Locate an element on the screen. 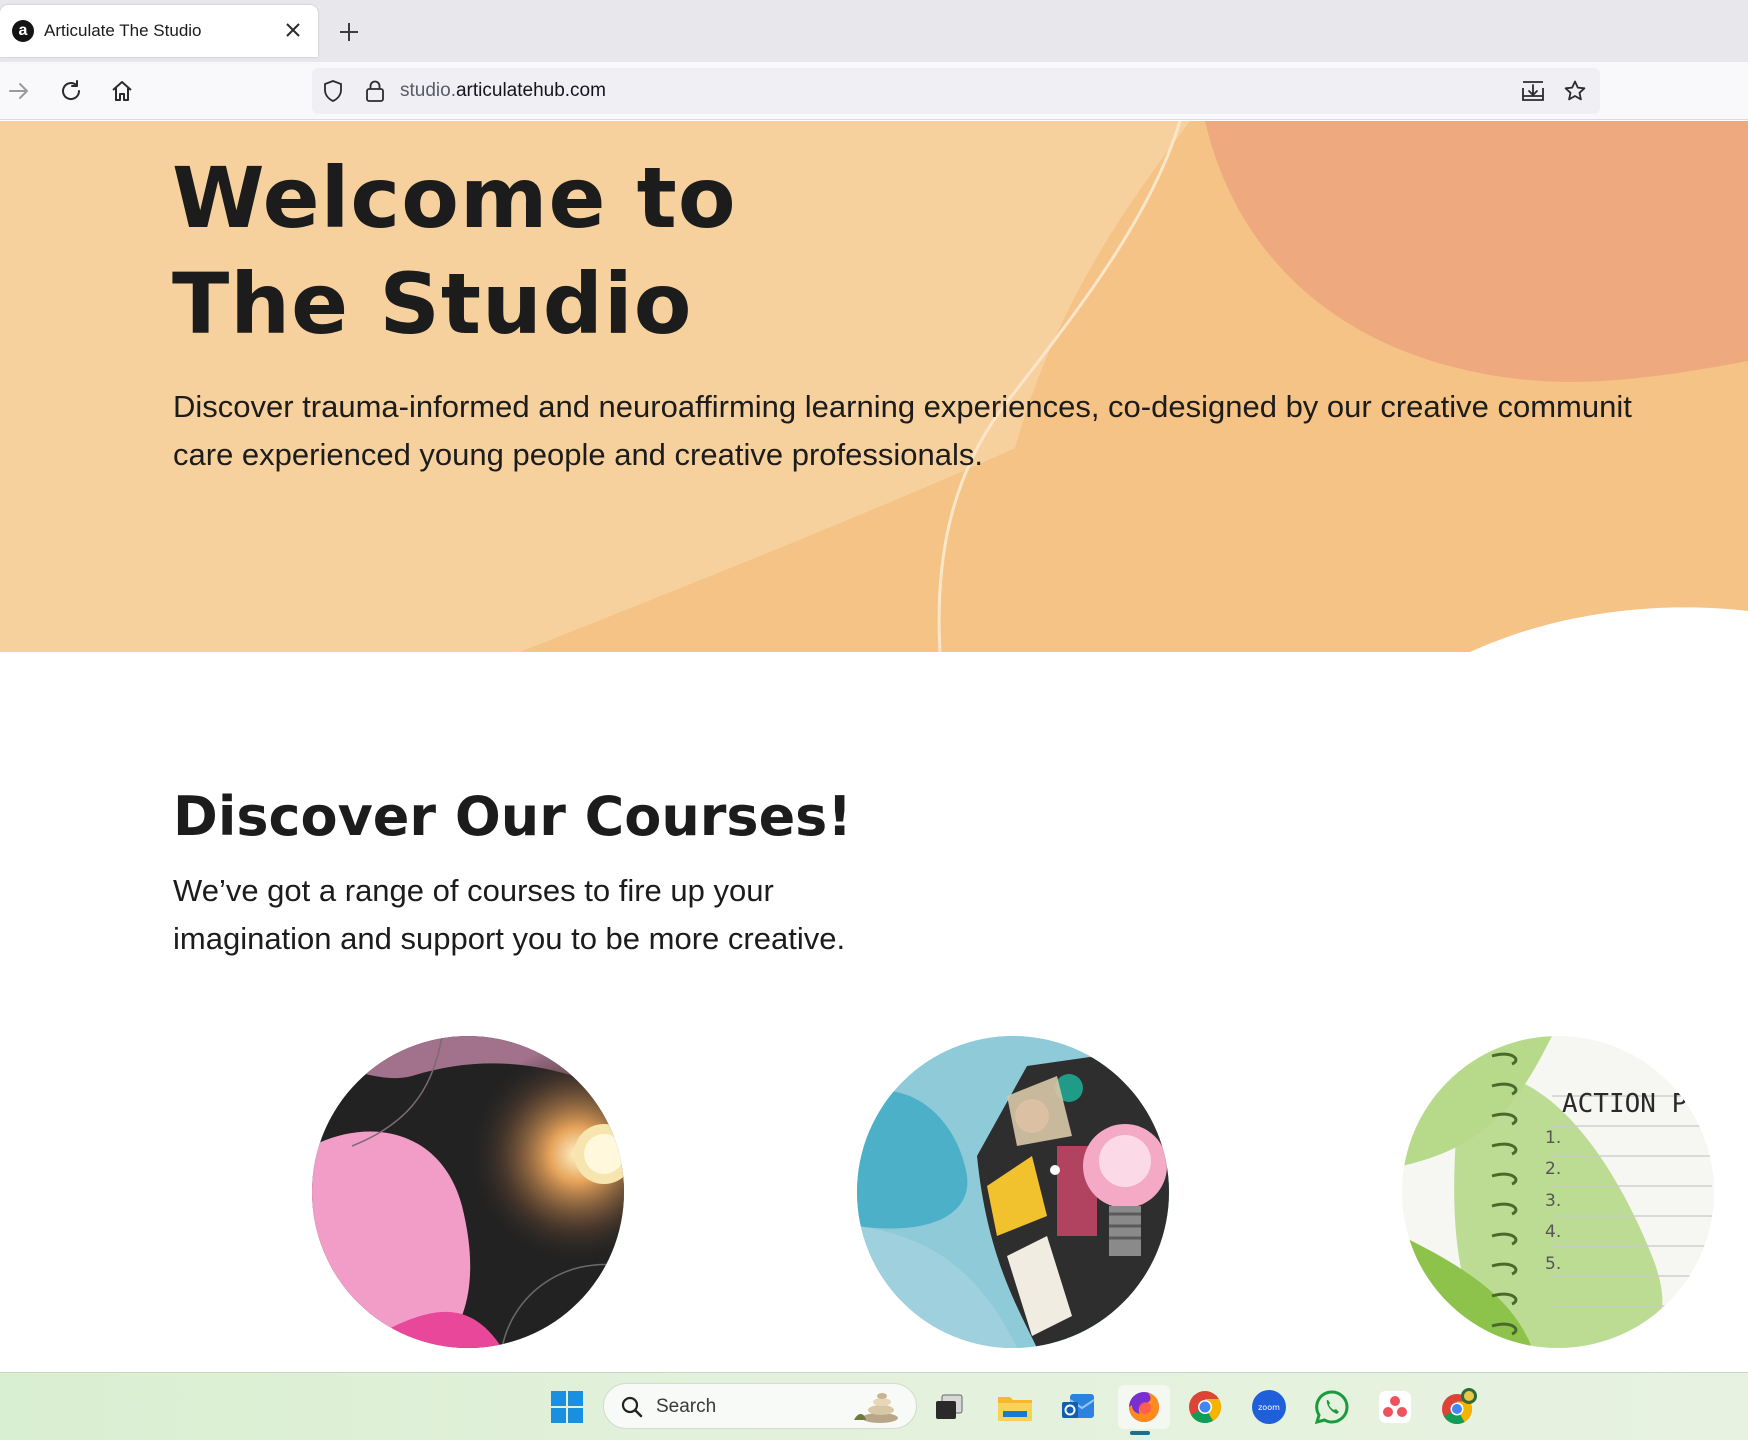 Image resolution: width=1748 pixels, height=1440 pixels. course-card-spotlight is located at coordinates (468, 1192).